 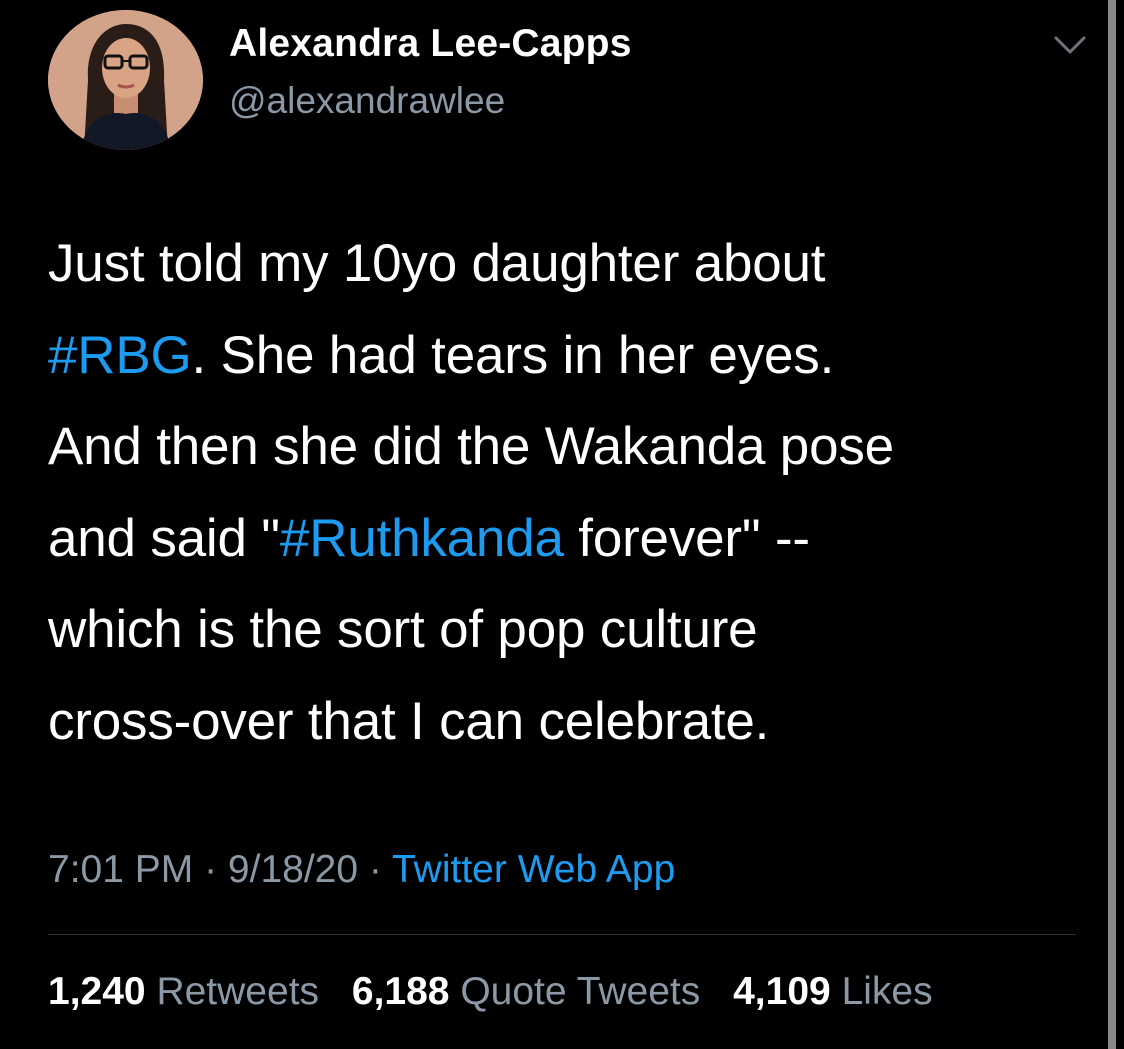 What do you see at coordinates (164, 538) in the screenshot?
I see `tweet-text-segment: and said "` at bounding box center [164, 538].